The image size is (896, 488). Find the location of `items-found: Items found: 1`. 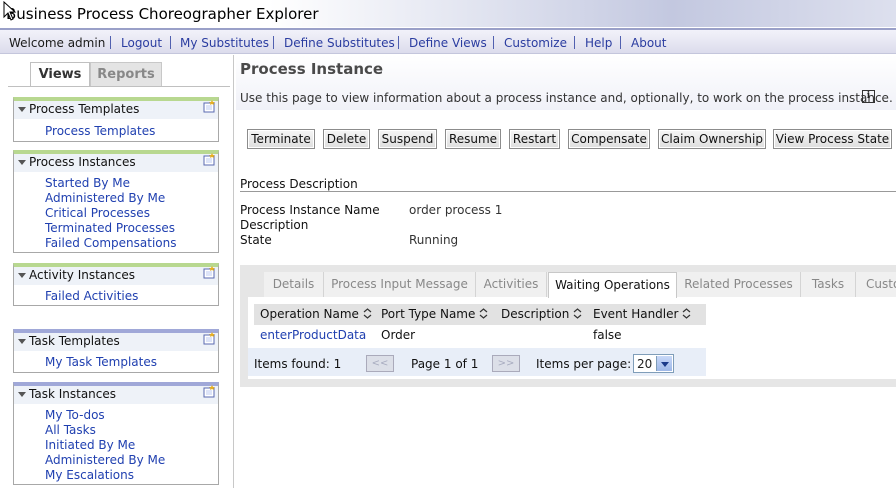

items-found: Items found: 1 is located at coordinates (298, 364).